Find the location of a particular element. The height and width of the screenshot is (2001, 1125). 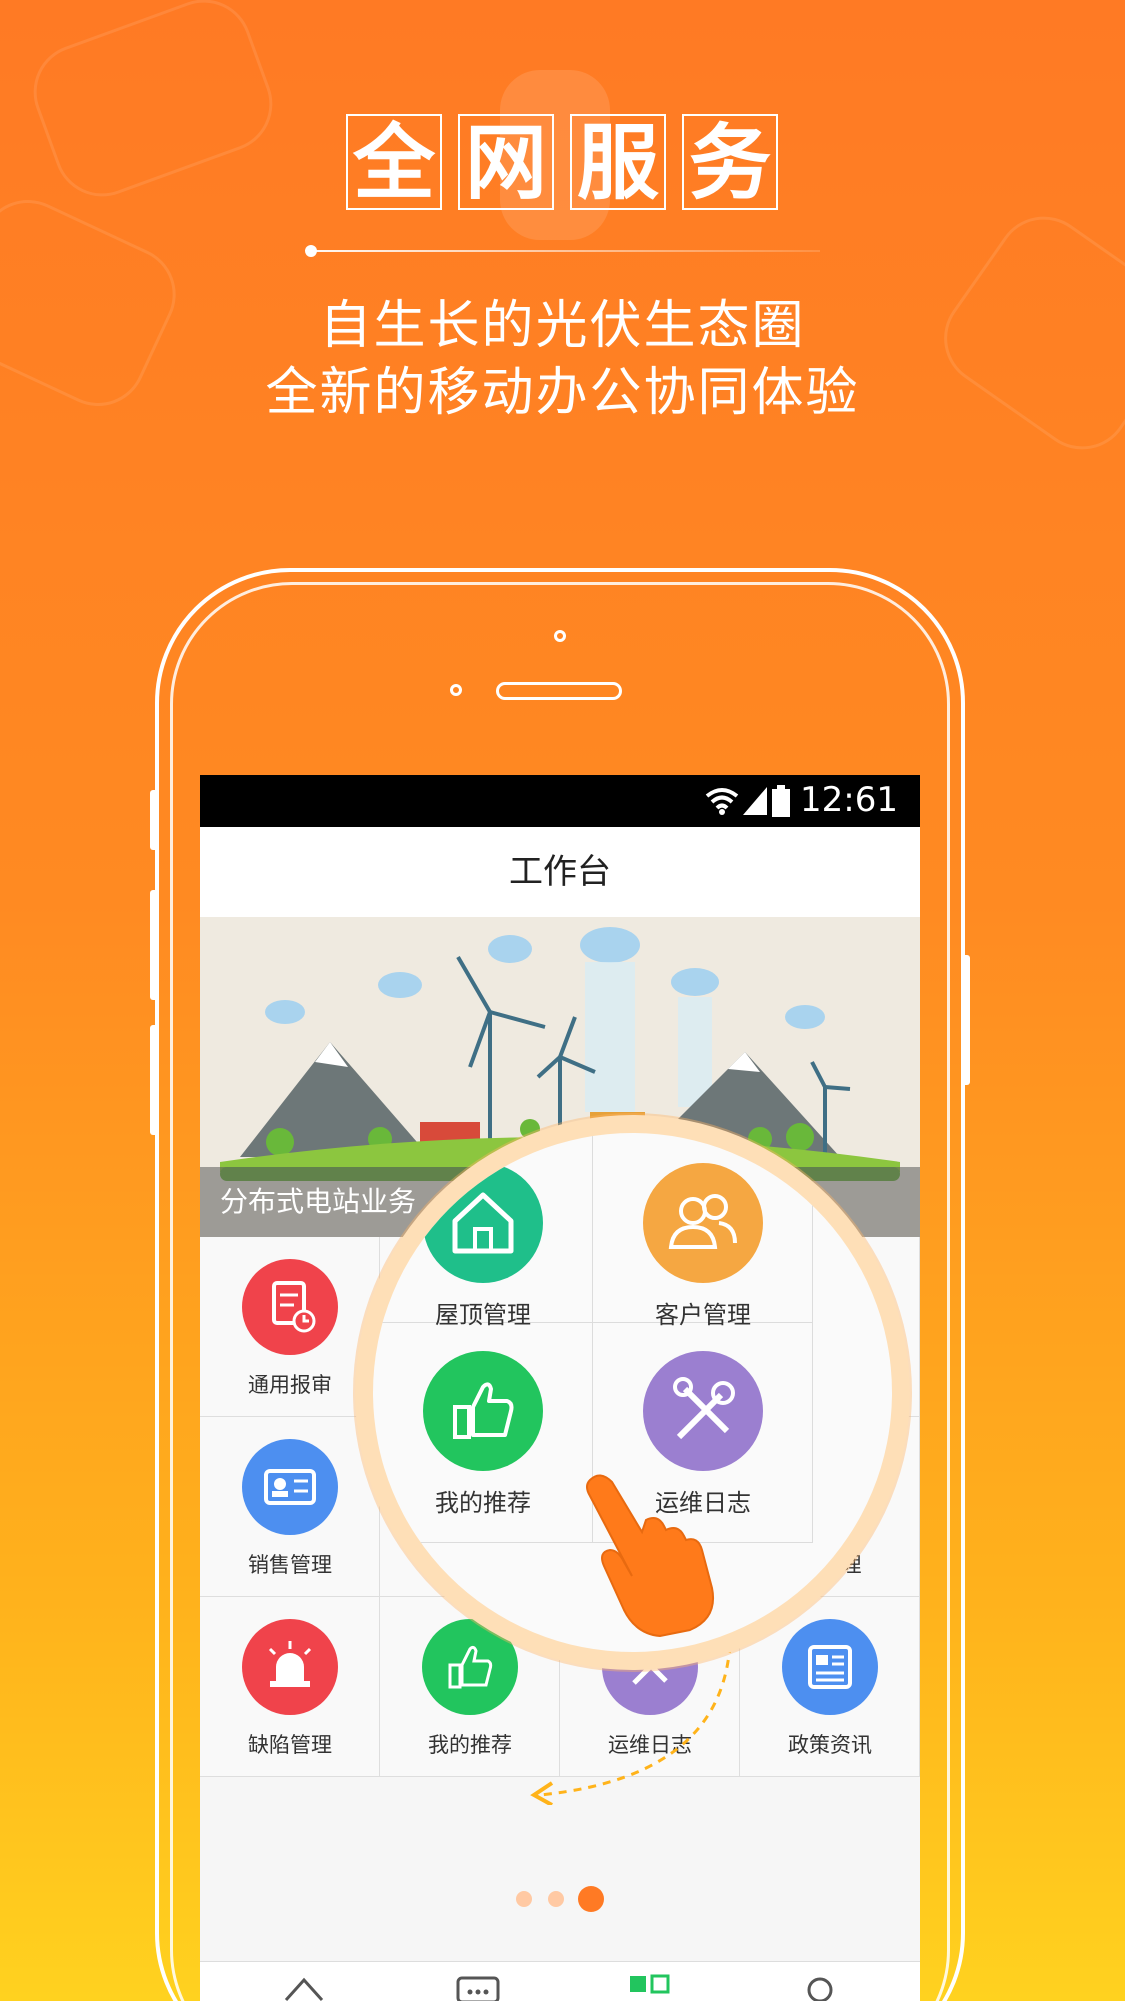

phone-speaker is located at coordinates (559, 691).